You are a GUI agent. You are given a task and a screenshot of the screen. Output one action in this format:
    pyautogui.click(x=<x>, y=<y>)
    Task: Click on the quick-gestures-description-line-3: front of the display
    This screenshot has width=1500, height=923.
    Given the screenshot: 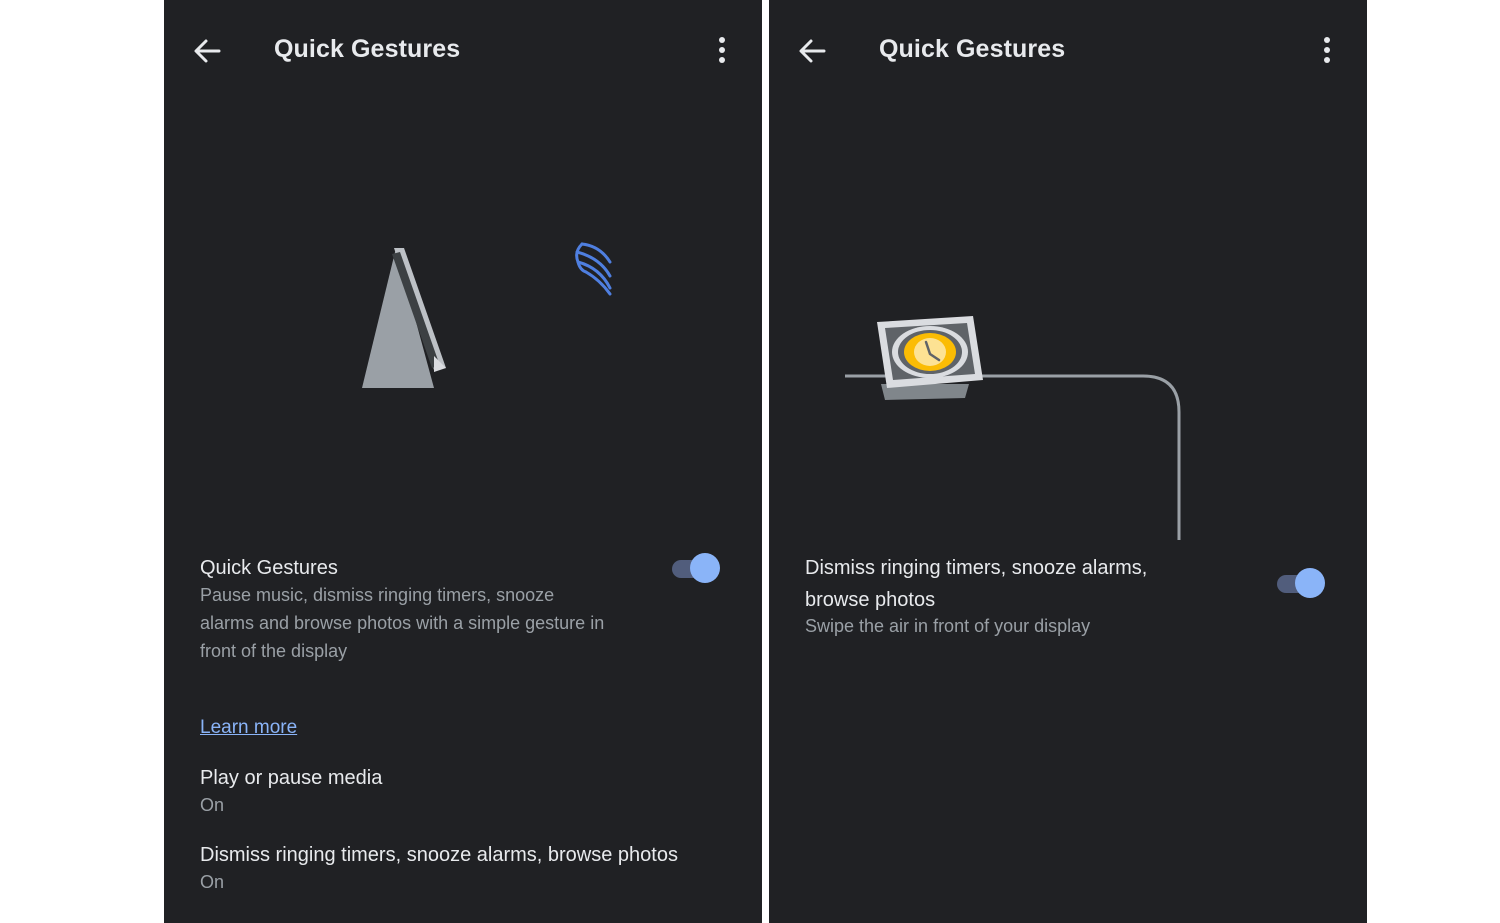 What is the action you would take?
    pyautogui.click(x=274, y=651)
    